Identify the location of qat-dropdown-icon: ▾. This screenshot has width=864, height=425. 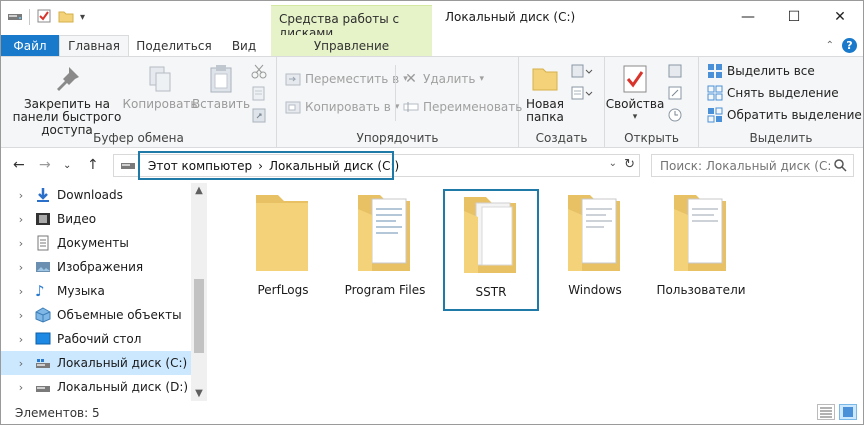
(82, 17).